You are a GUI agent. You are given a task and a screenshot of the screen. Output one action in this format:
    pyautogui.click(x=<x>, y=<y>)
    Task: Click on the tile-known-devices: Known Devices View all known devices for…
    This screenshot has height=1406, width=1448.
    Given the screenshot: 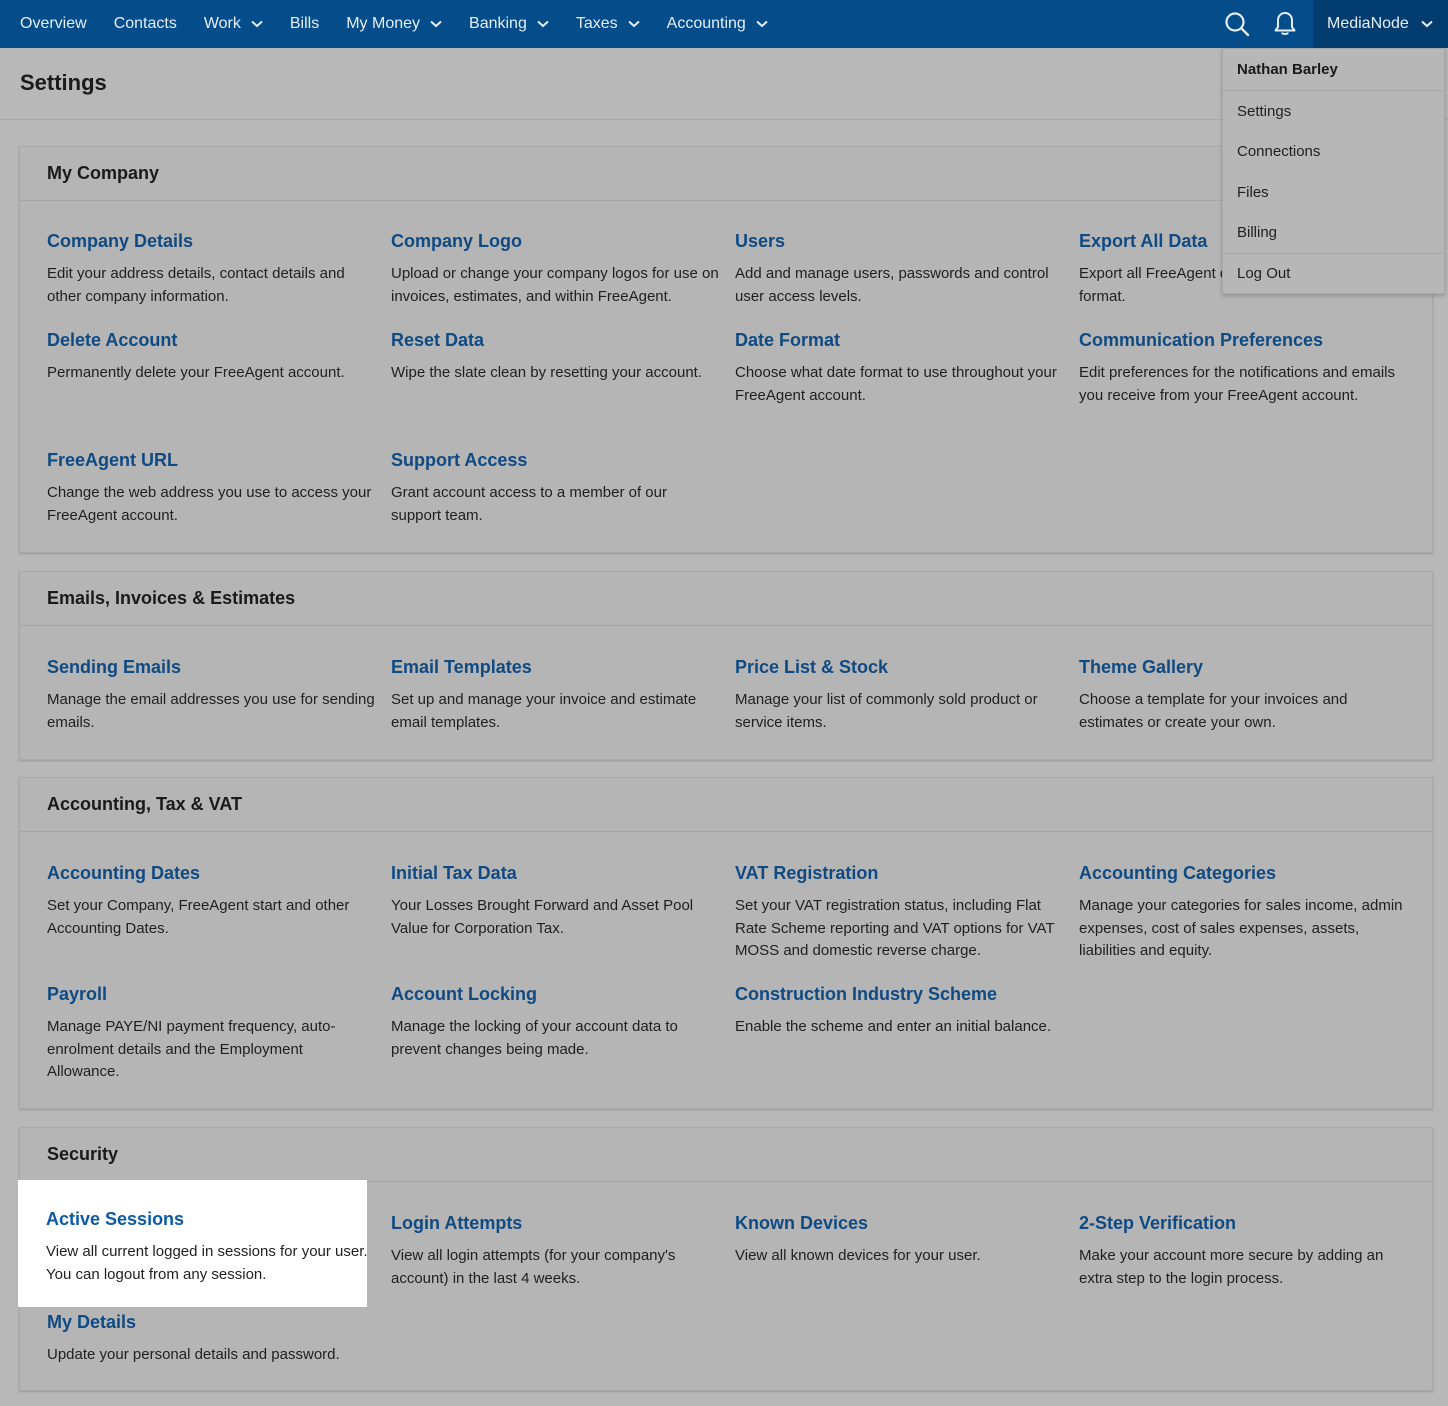 What is the action you would take?
    pyautogui.click(x=900, y=1240)
    